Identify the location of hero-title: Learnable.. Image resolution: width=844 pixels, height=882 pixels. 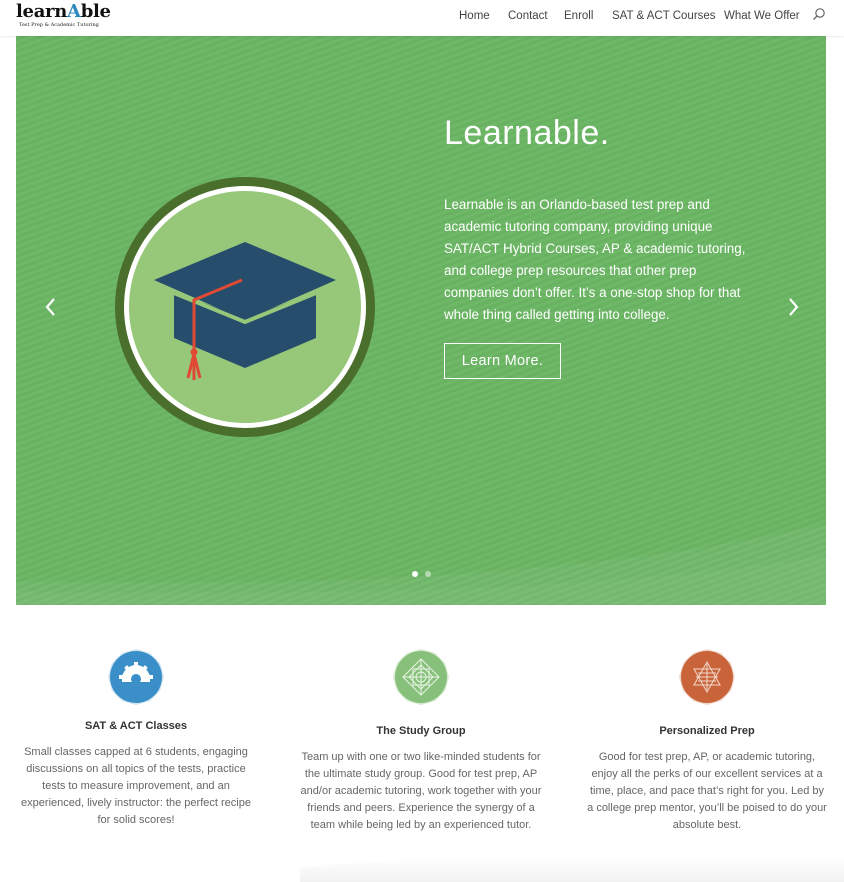
(527, 133).